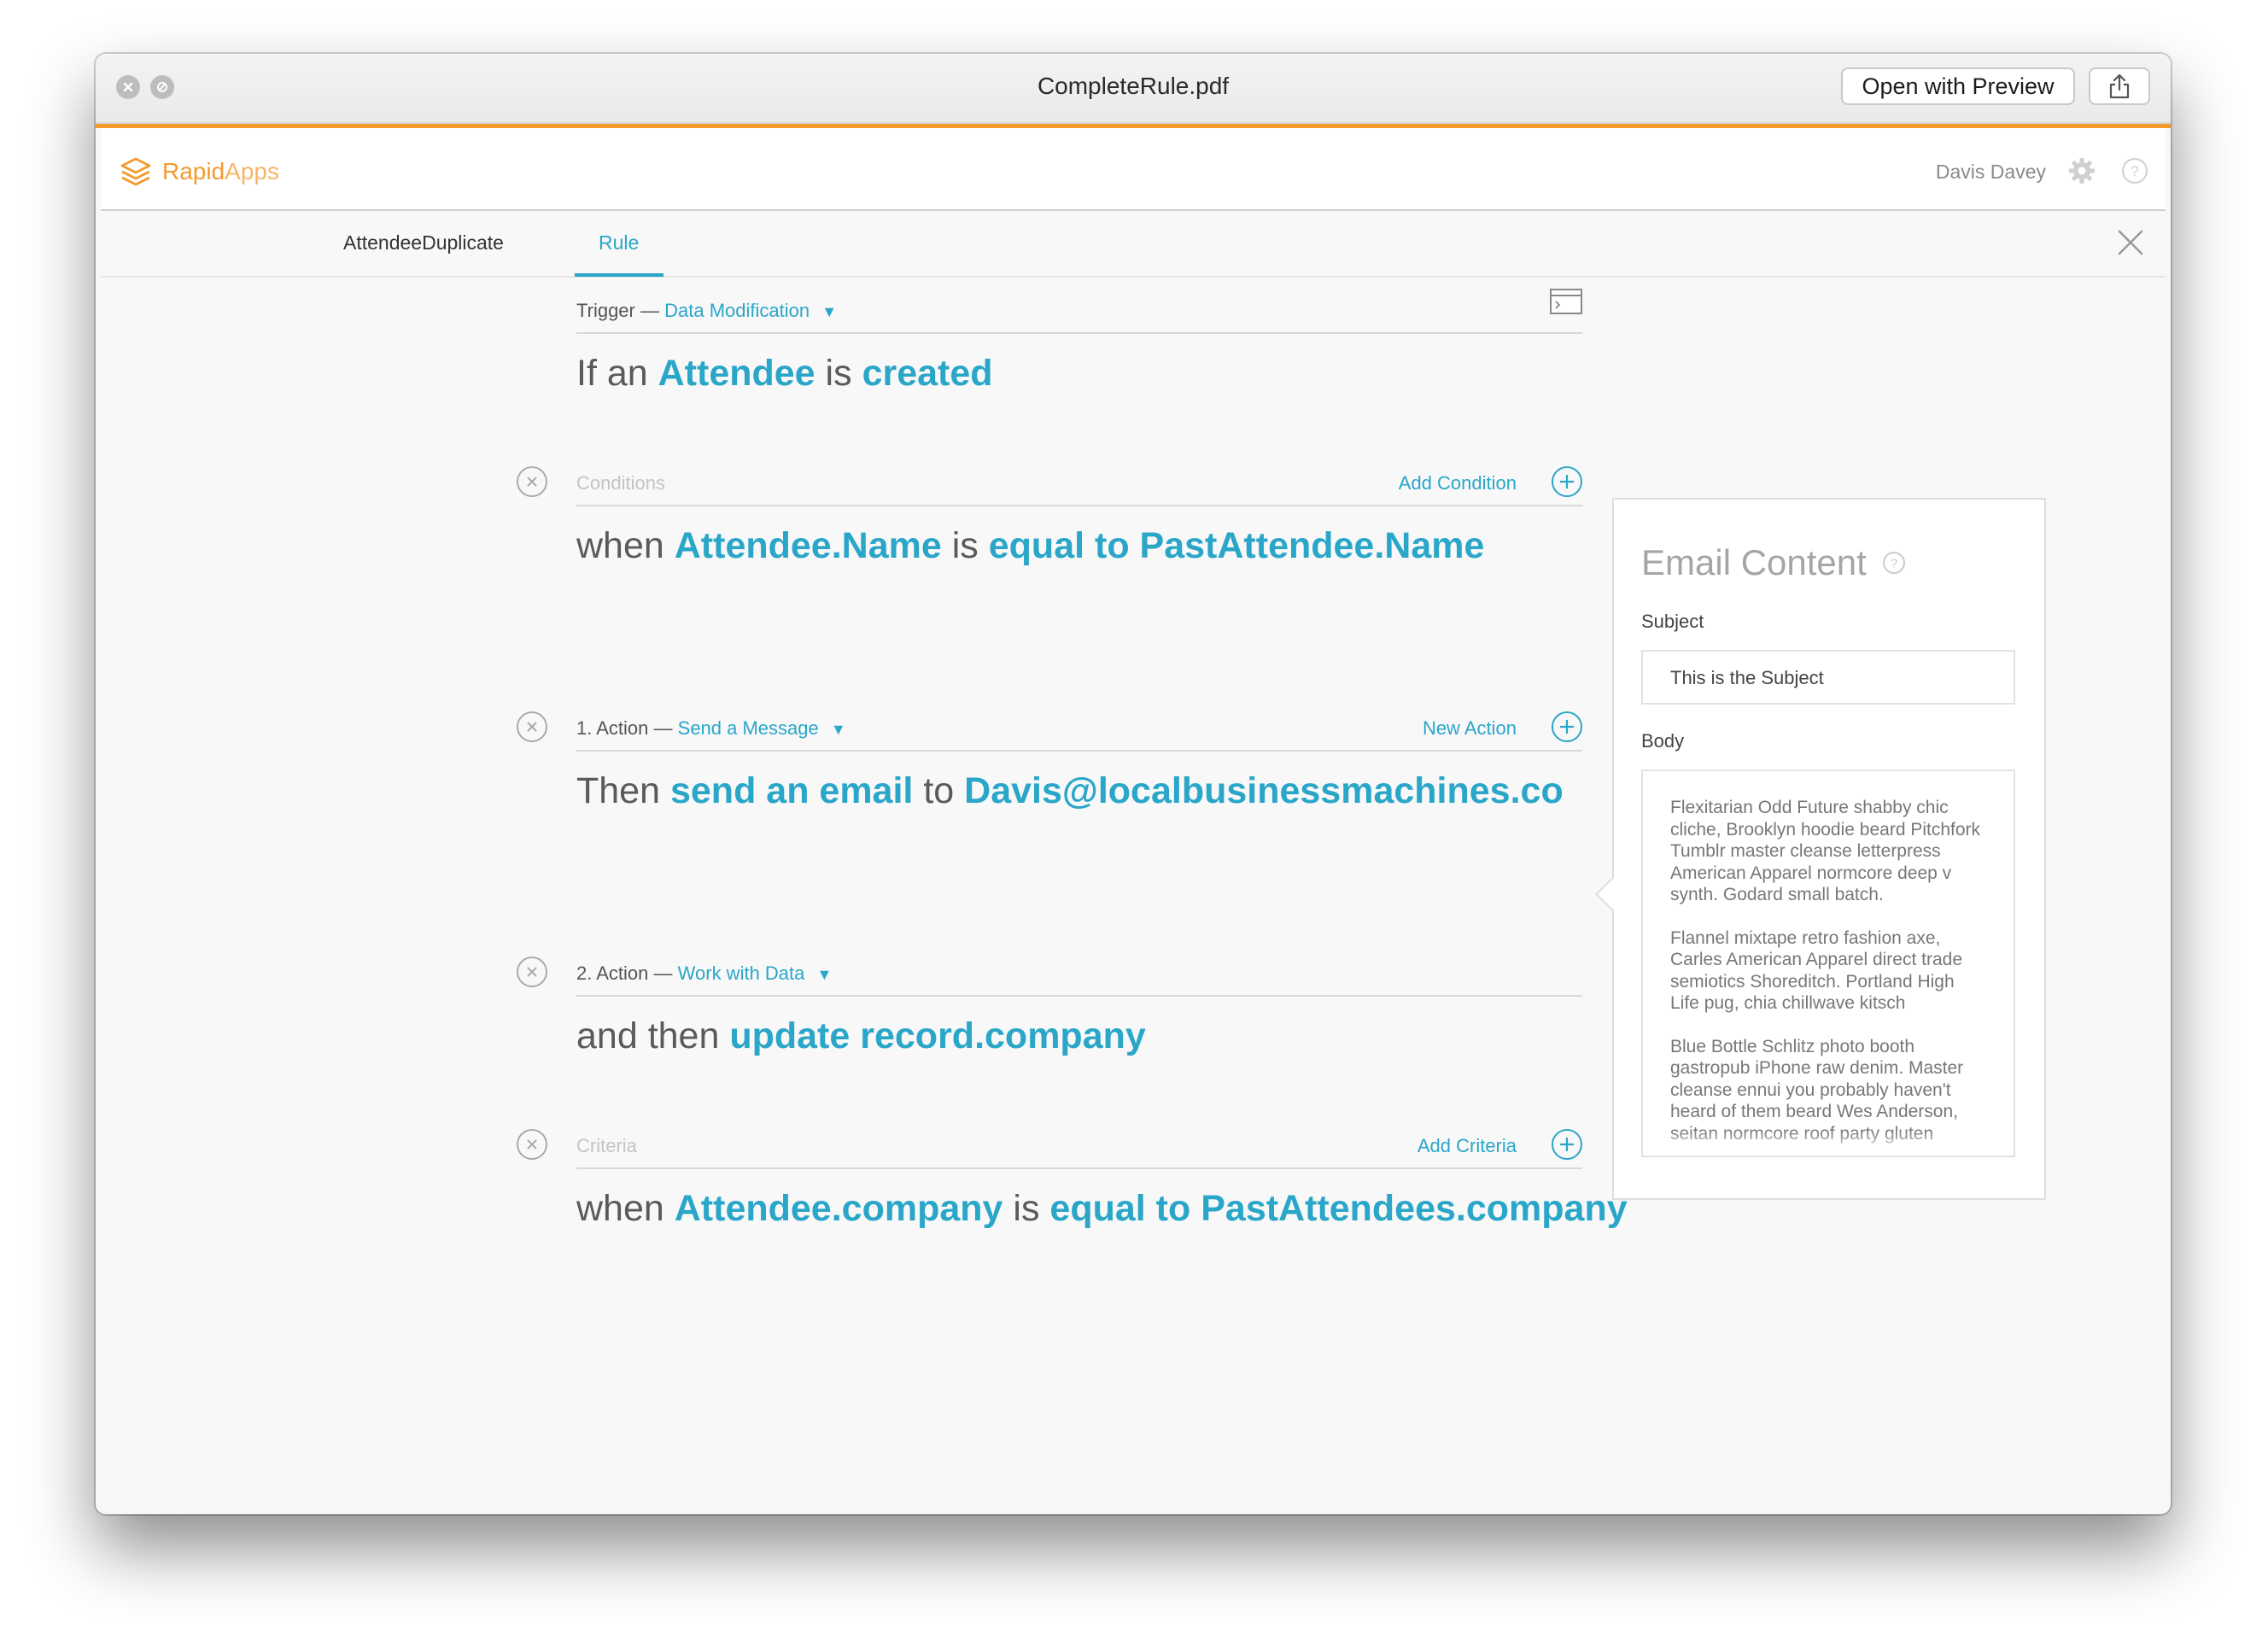 The width and height of the screenshot is (2268, 1650). Describe the element at coordinates (1470, 728) in the screenshot. I see `new-action-link: New Action` at that location.